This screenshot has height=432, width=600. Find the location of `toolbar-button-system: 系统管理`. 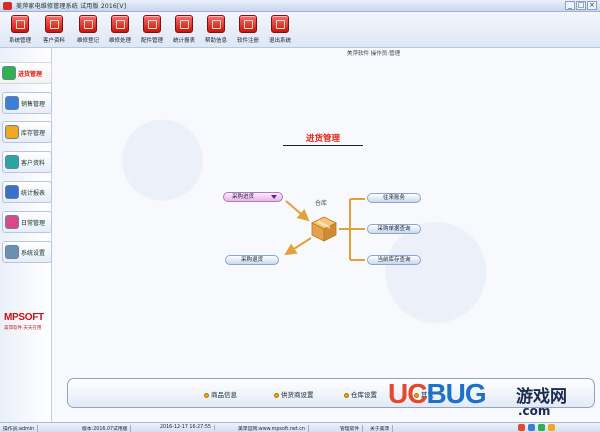

toolbar-button-system: 系统管理 is located at coordinates (20, 30).